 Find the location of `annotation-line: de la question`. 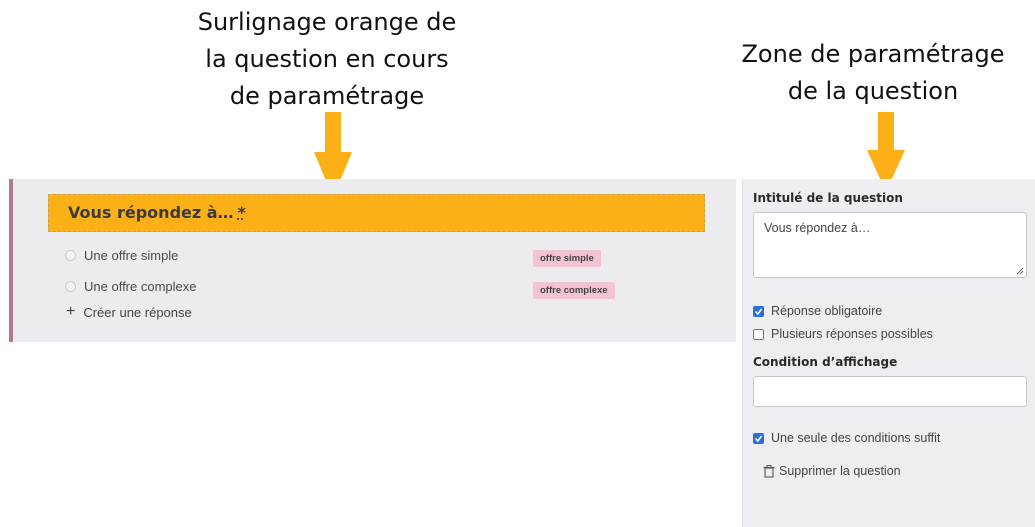

annotation-line: de la question is located at coordinates (873, 91).